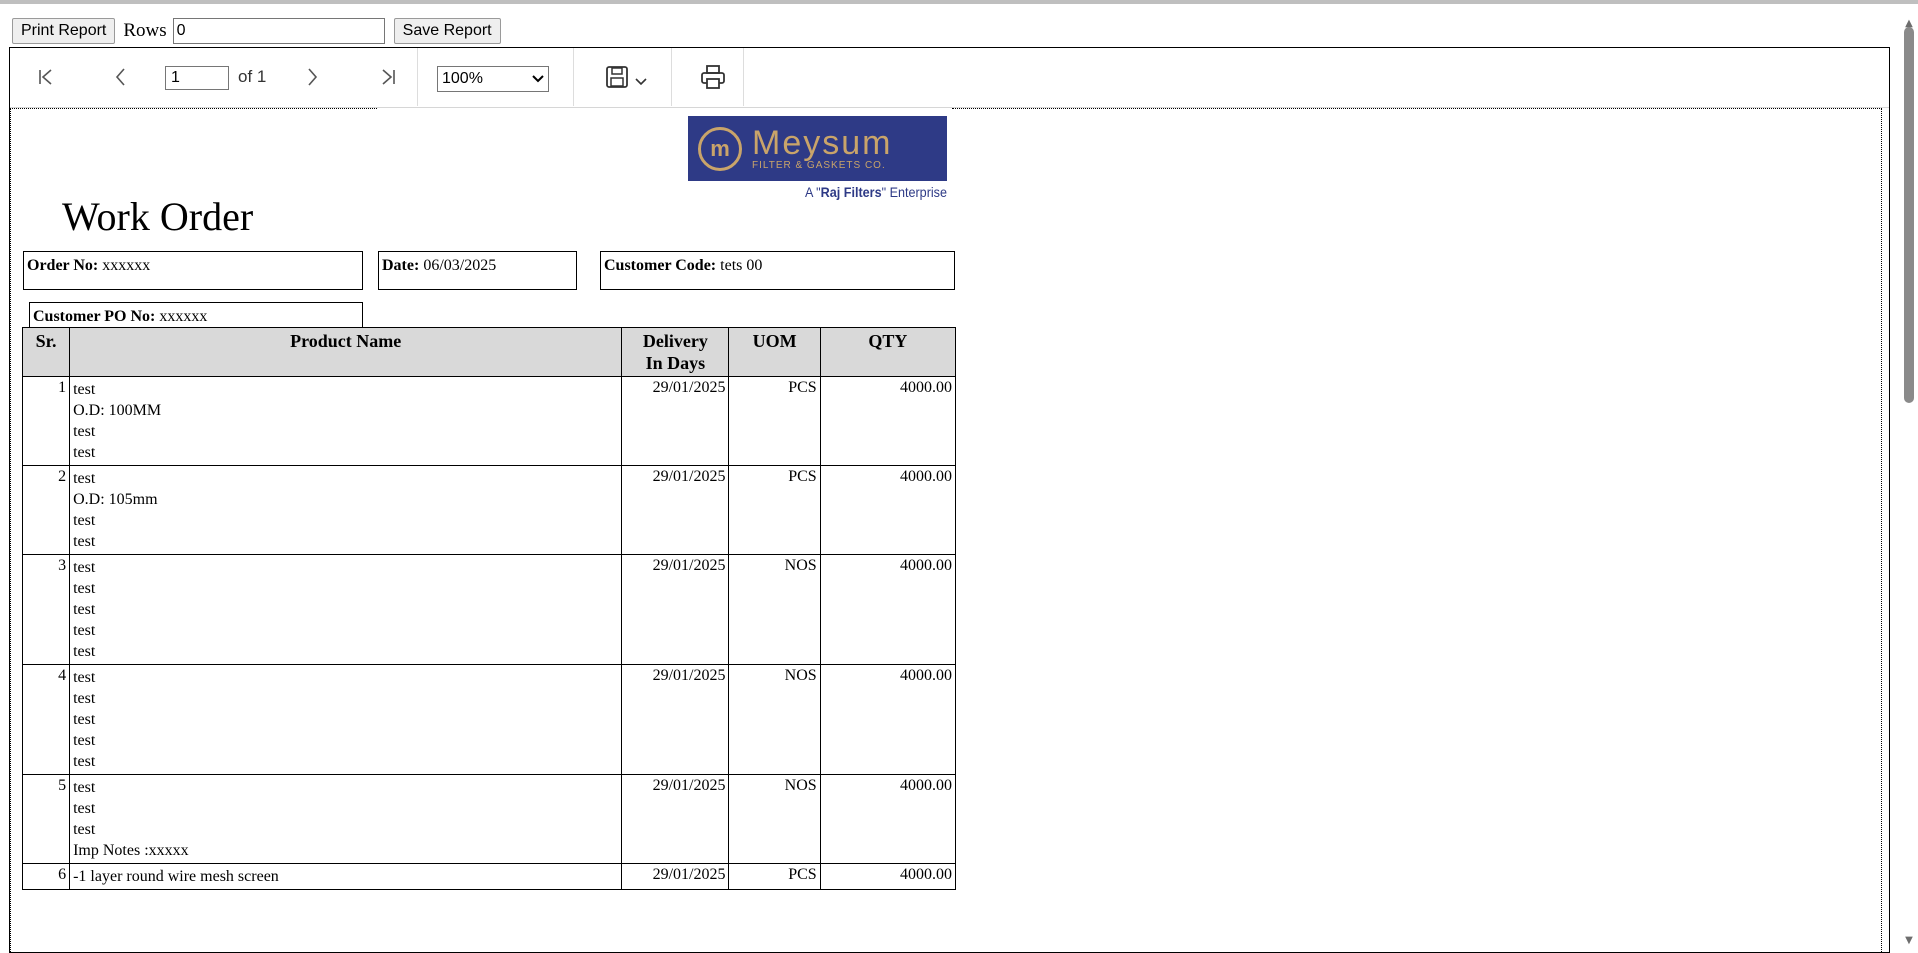 The image size is (1918, 953). Describe the element at coordinates (312, 77) in the screenshot. I see `next-page-icon` at that location.